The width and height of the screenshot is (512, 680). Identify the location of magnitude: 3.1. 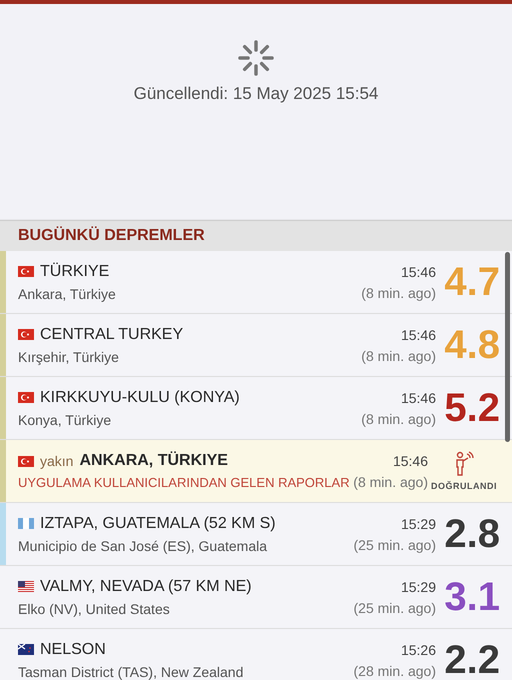
(471, 597).